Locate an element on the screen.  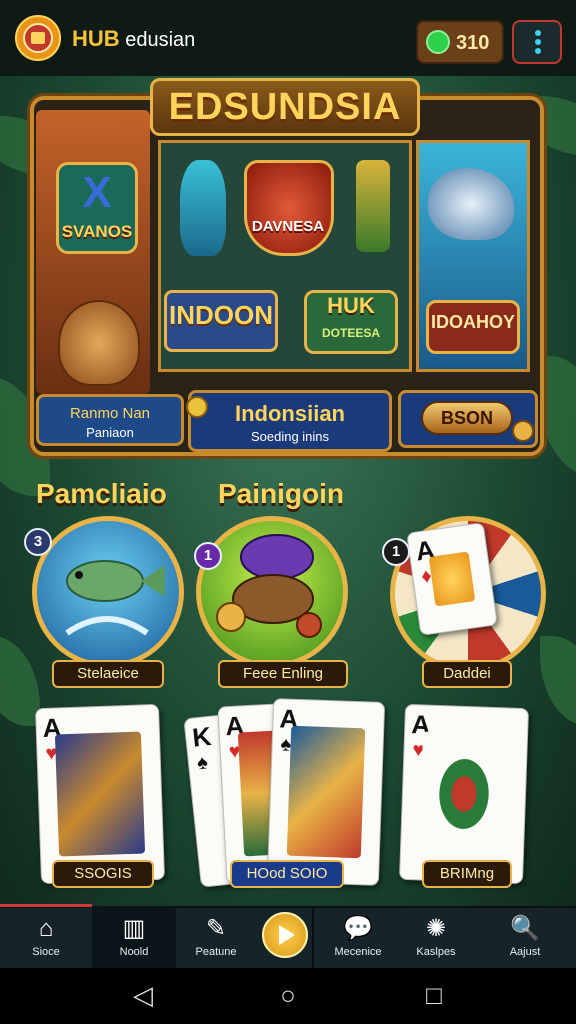
nav-item-kaslpes: ✺ Kaslpes is located at coordinates (436, 937).